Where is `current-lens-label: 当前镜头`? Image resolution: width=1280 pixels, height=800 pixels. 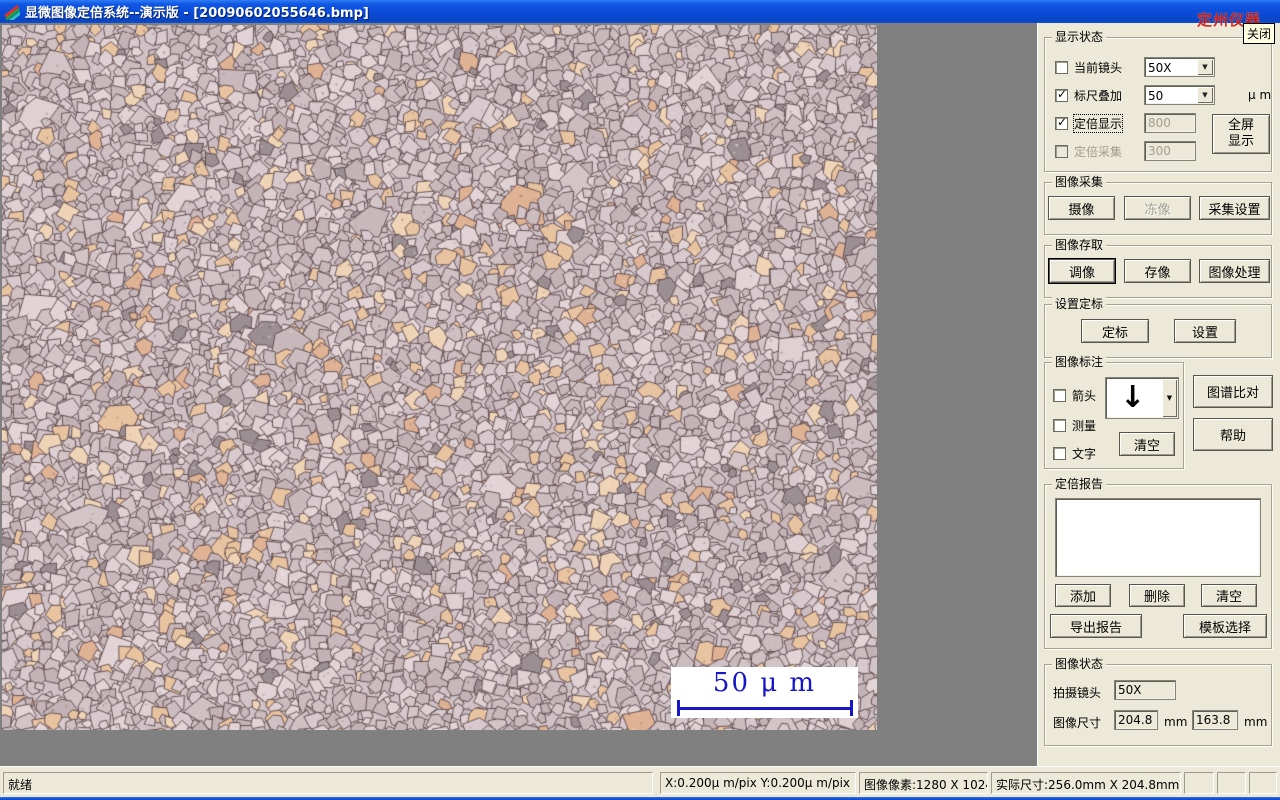
current-lens-label: 当前镜头 is located at coordinates (1098, 67).